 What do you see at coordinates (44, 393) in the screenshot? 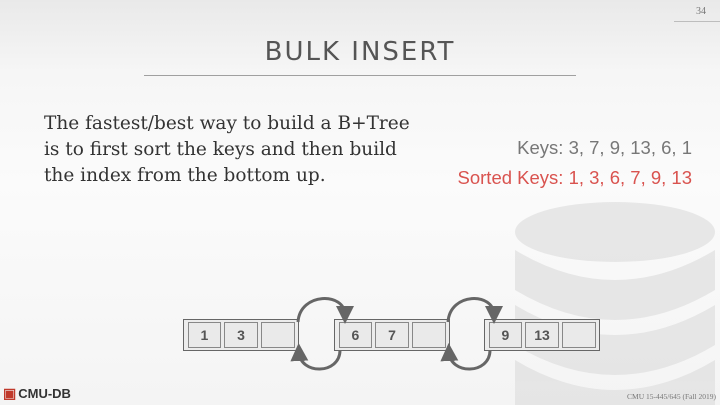
I see `footer-logo-text: CMU-DB` at bounding box center [44, 393].